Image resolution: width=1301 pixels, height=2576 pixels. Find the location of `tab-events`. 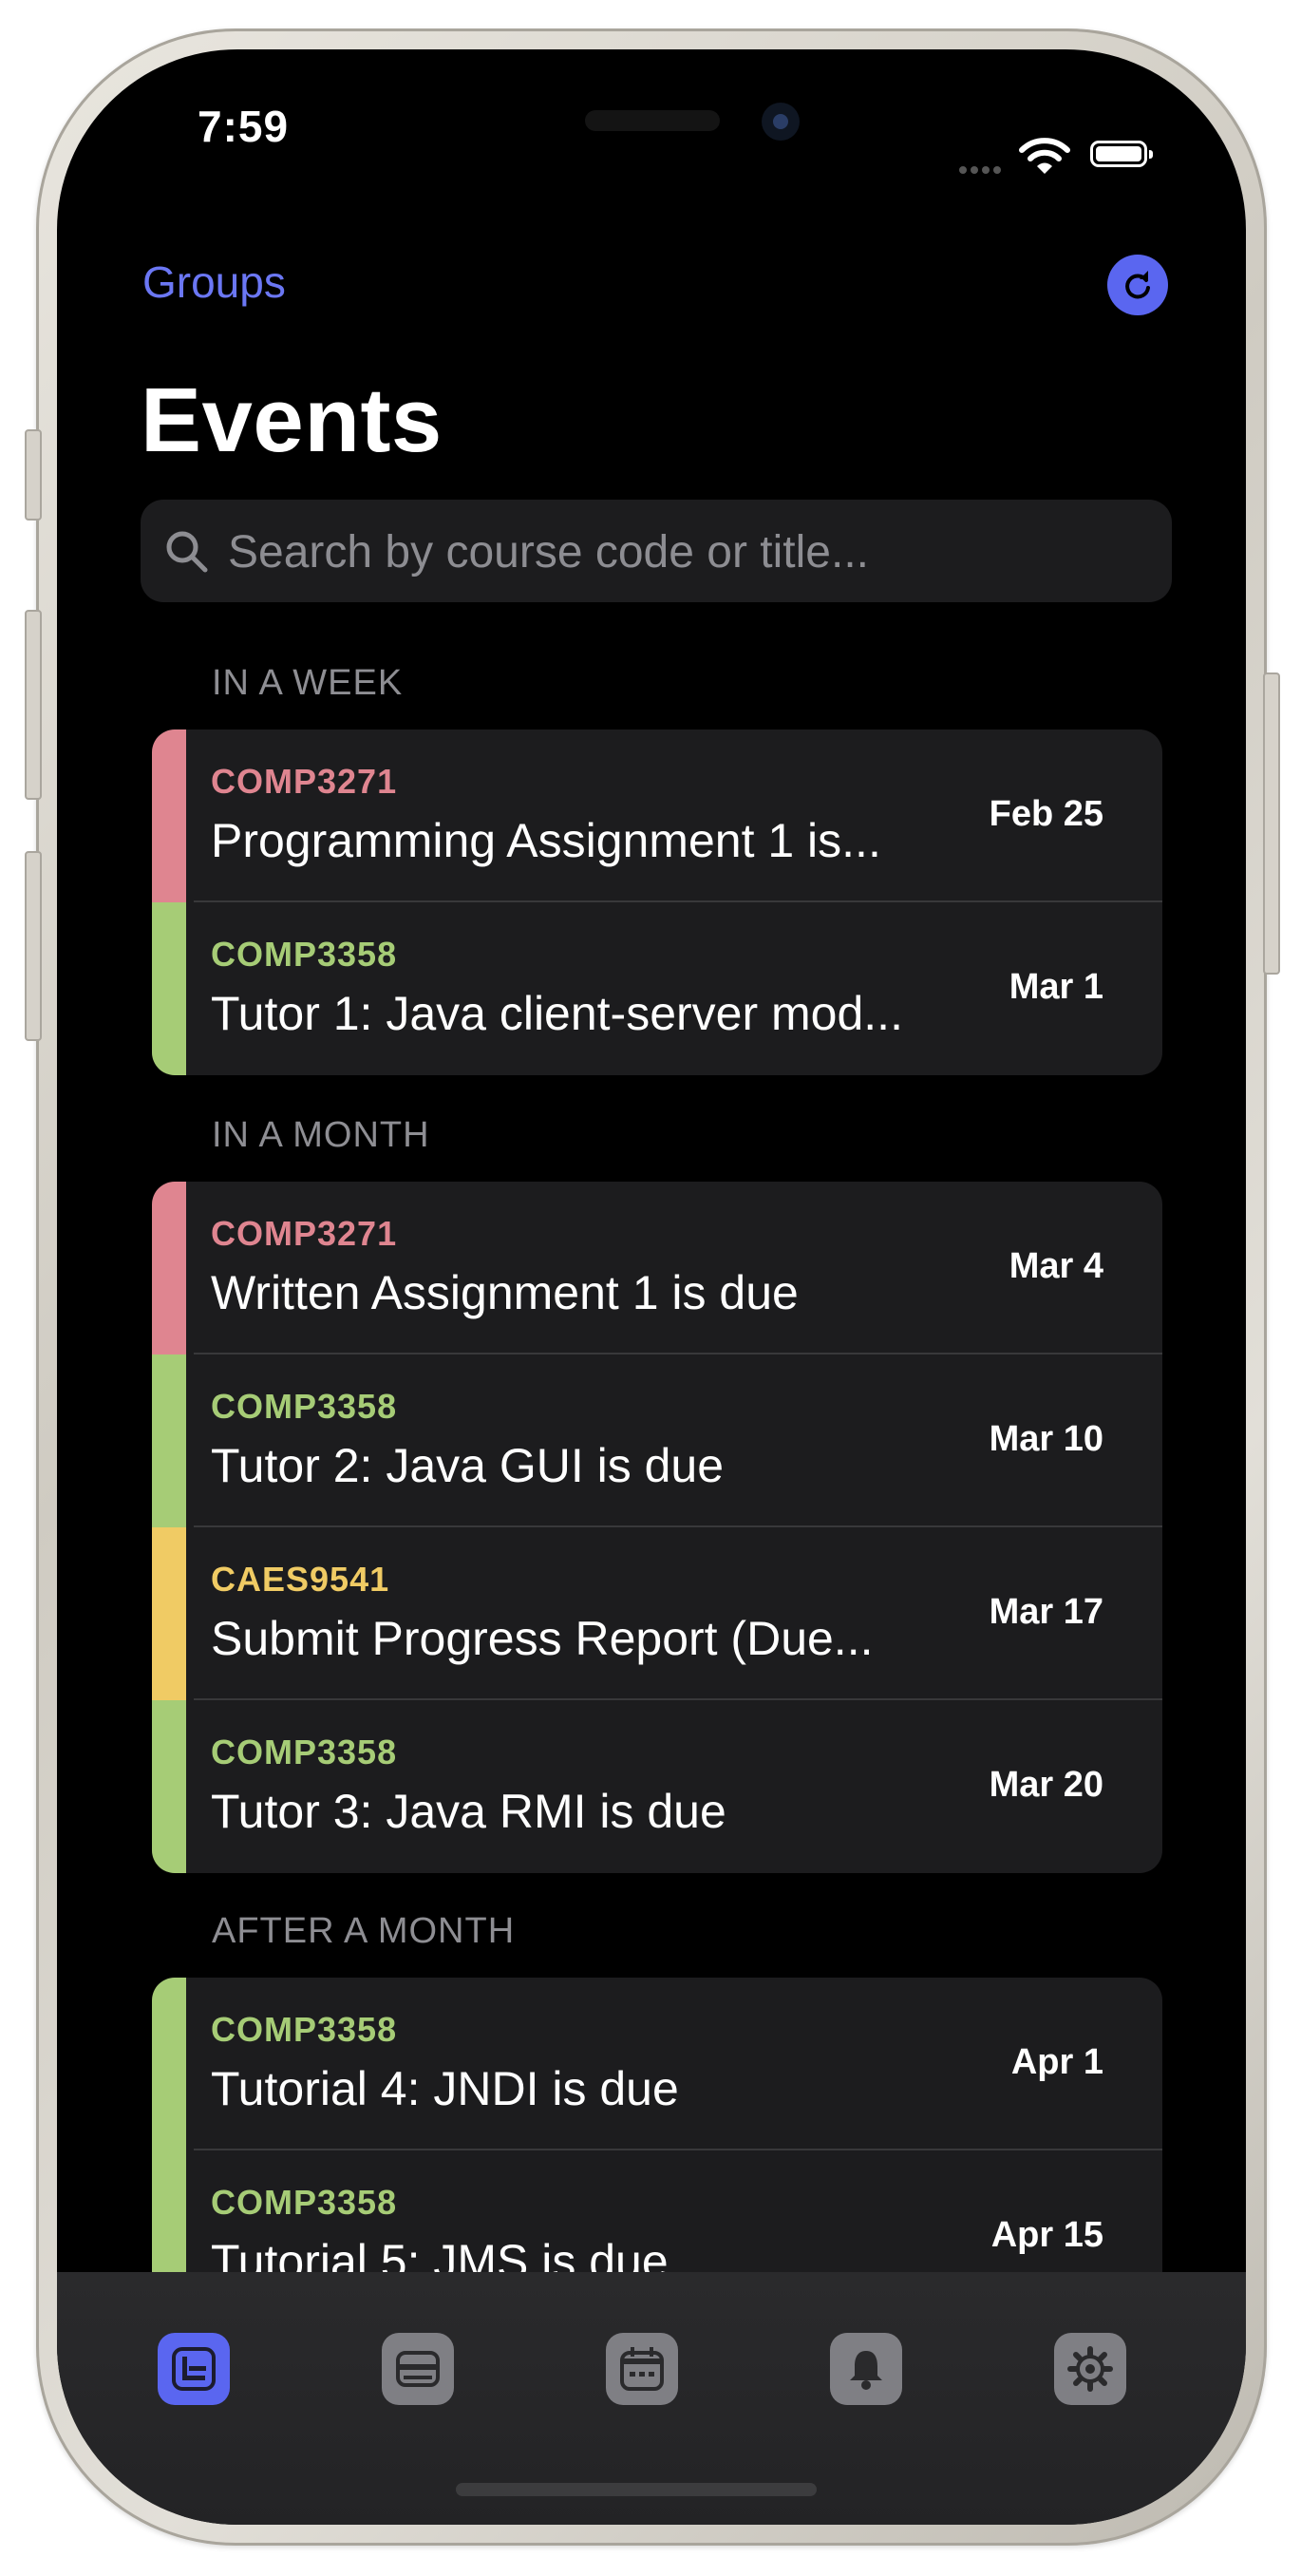

tab-events is located at coordinates (194, 2369).